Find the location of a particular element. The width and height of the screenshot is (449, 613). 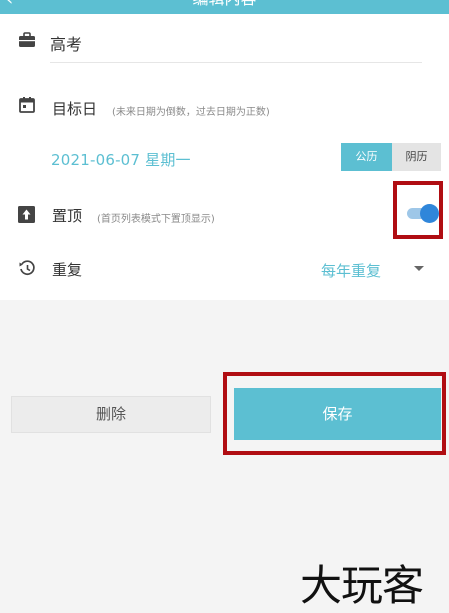

delete-button: 删除 is located at coordinates (111, 414).